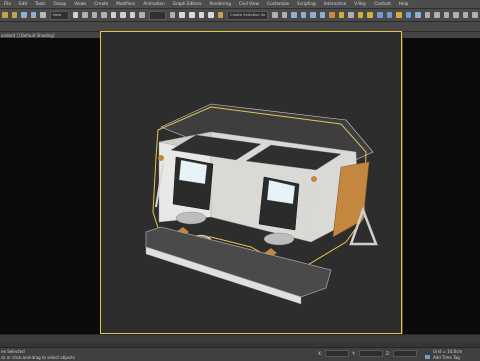 The height and width of the screenshot is (361, 480). I want to click on menu-vray: V-Ray, so click(360, 4).